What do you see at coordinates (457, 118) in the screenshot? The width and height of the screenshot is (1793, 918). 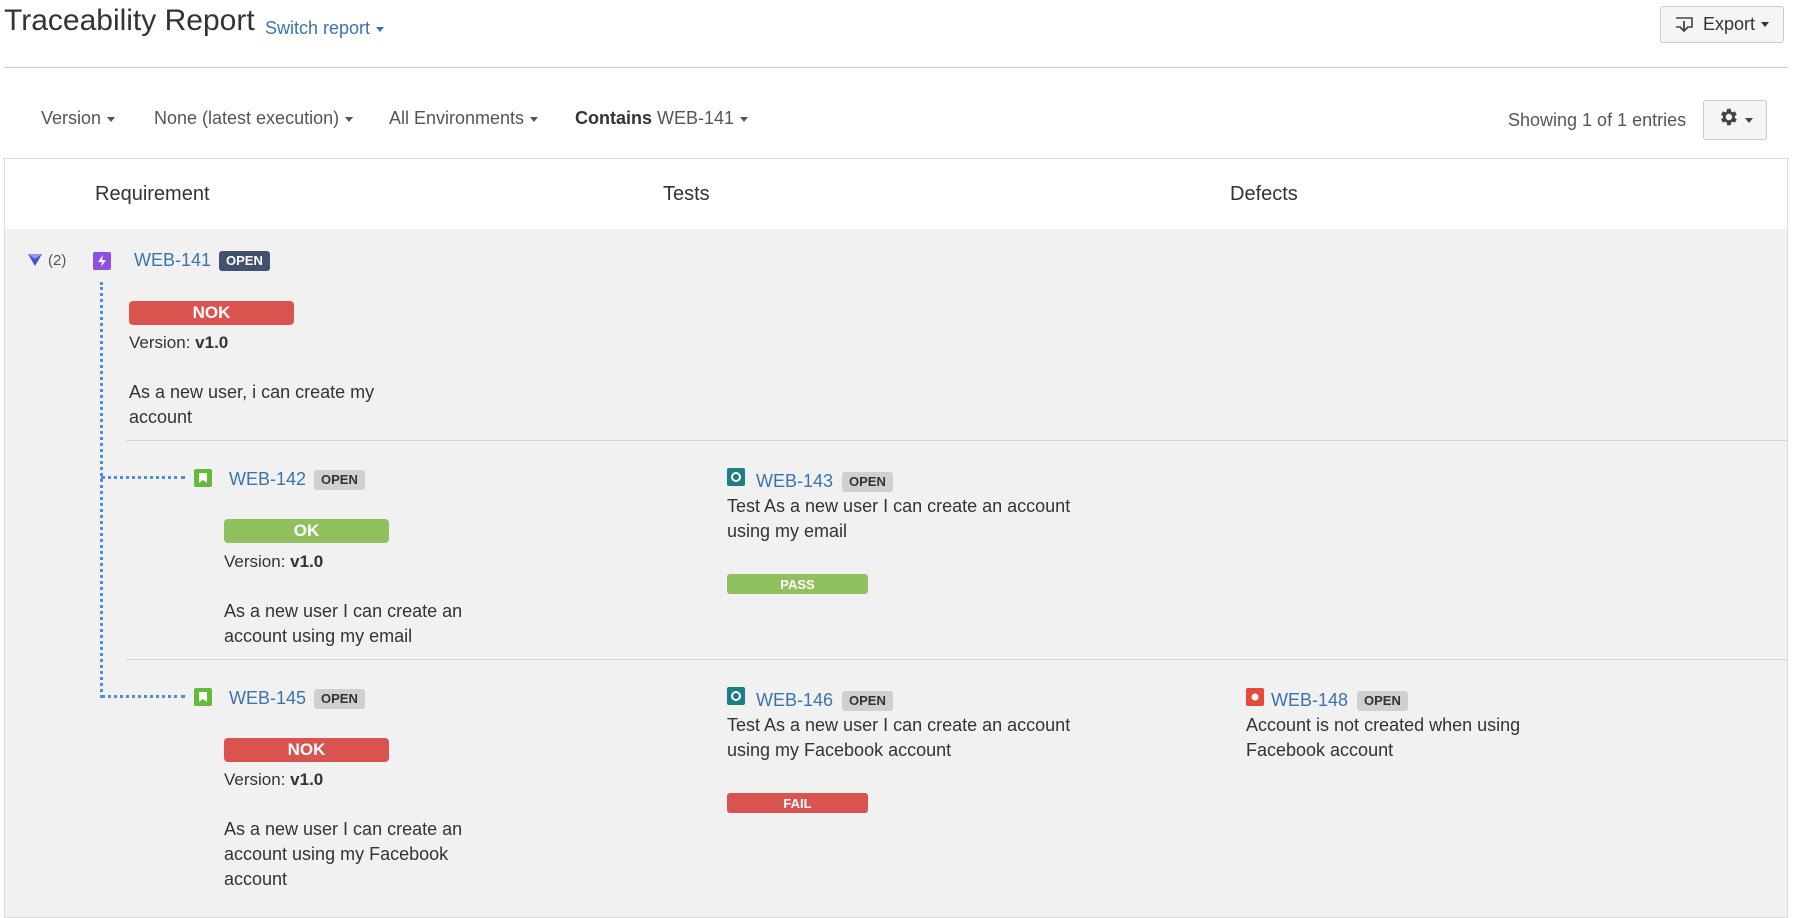 I see `environment-filter-label: All Environments` at bounding box center [457, 118].